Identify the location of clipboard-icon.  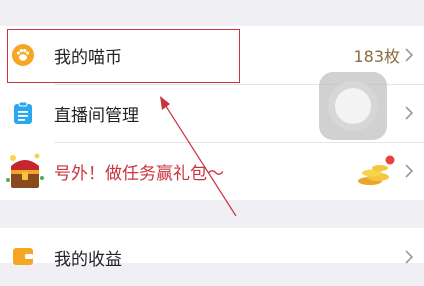
(23, 115).